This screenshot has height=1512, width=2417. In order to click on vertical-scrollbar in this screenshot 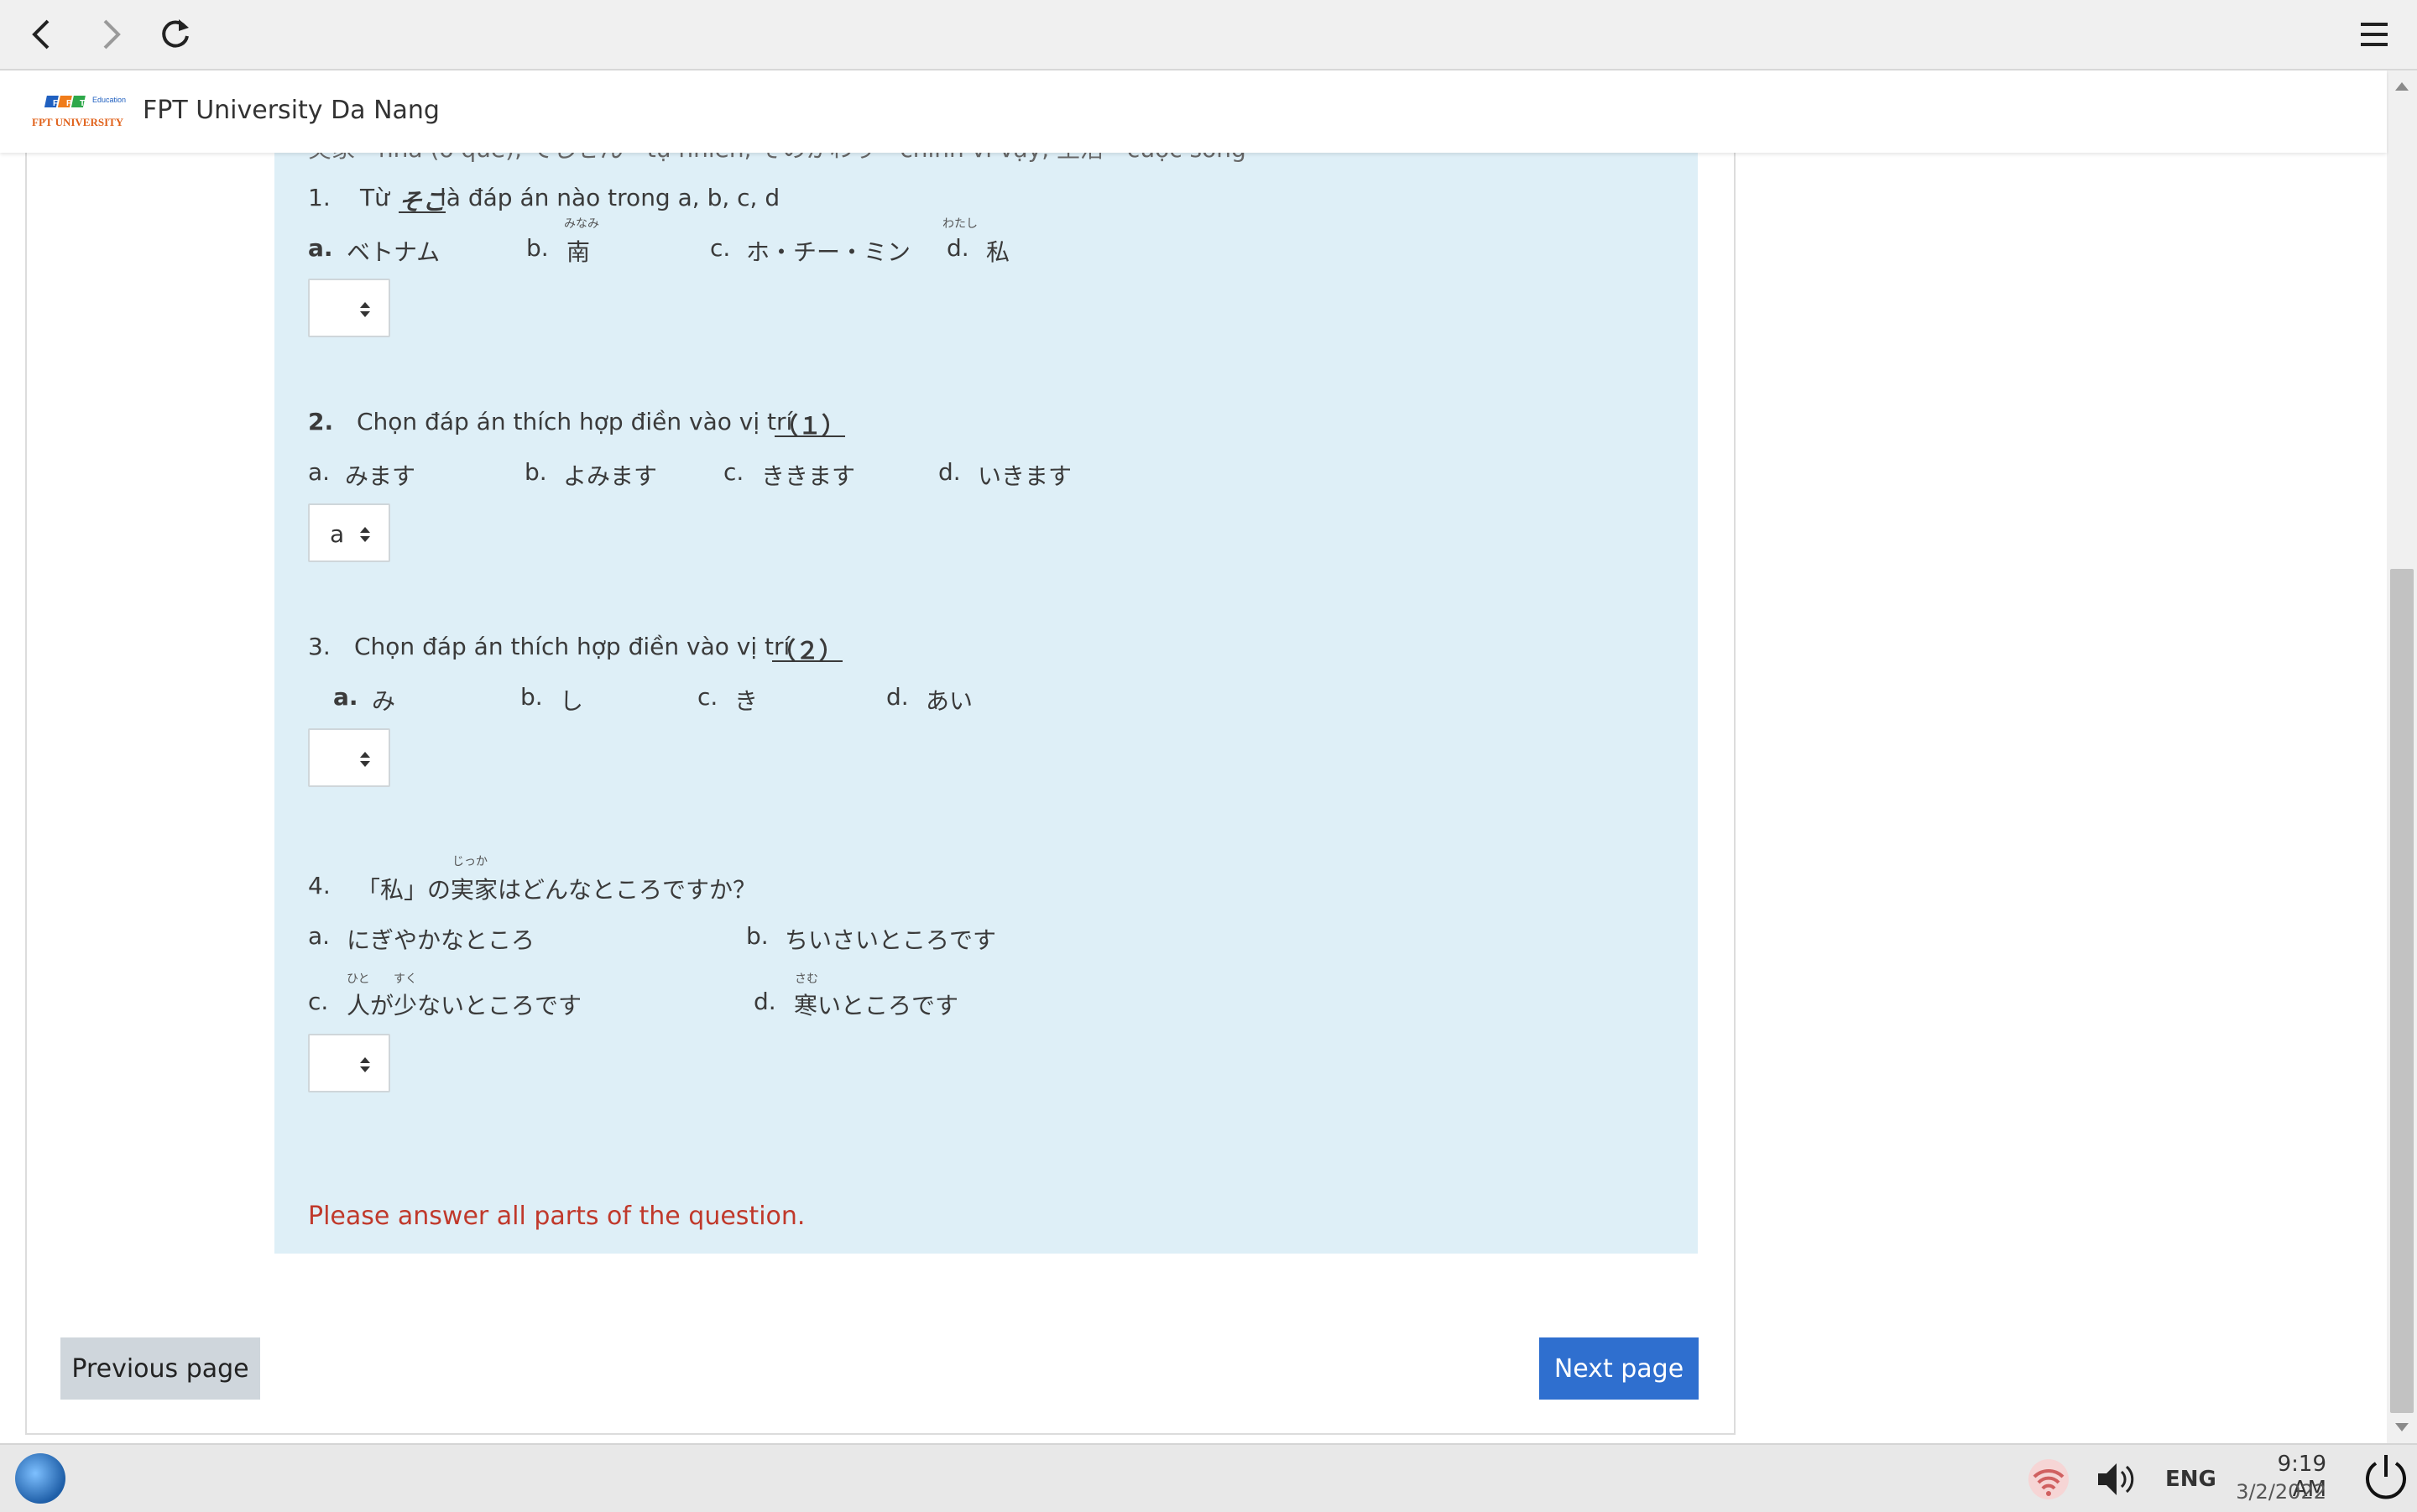, I will do `click(2402, 757)`.